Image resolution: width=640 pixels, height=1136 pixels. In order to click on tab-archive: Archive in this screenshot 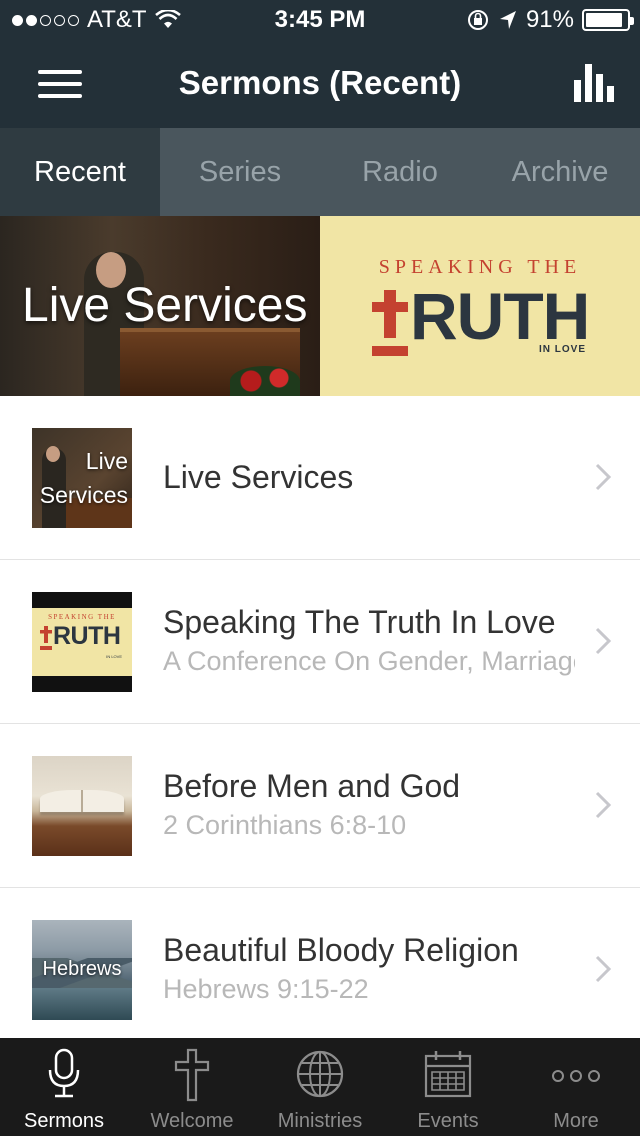, I will do `click(560, 172)`.